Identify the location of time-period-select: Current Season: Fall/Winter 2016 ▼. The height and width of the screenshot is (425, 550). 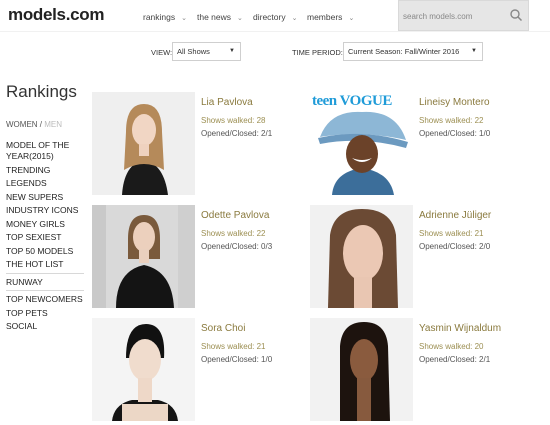
(413, 51).